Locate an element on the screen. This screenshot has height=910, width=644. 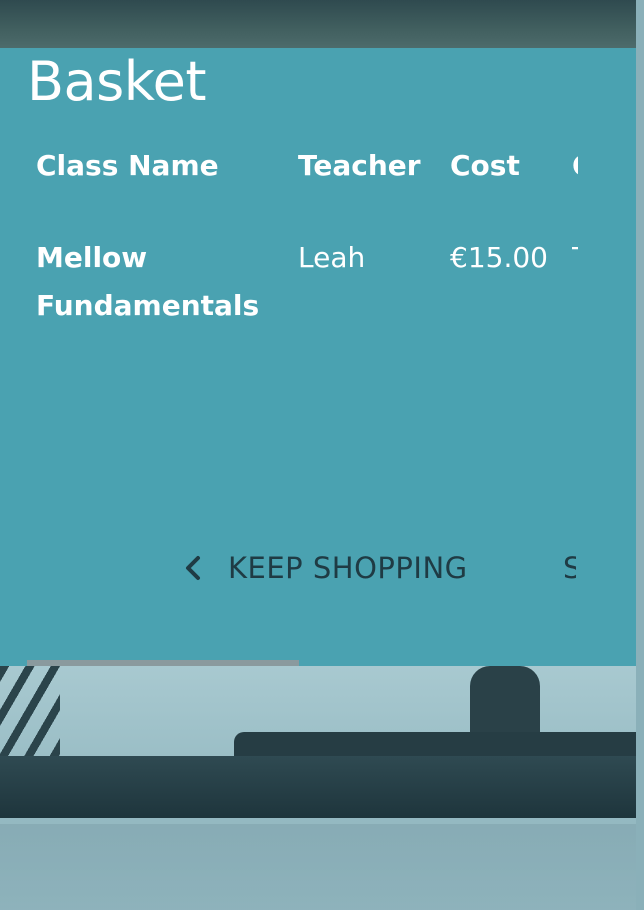
cell-teacher: Leah is located at coordinates (332, 257).